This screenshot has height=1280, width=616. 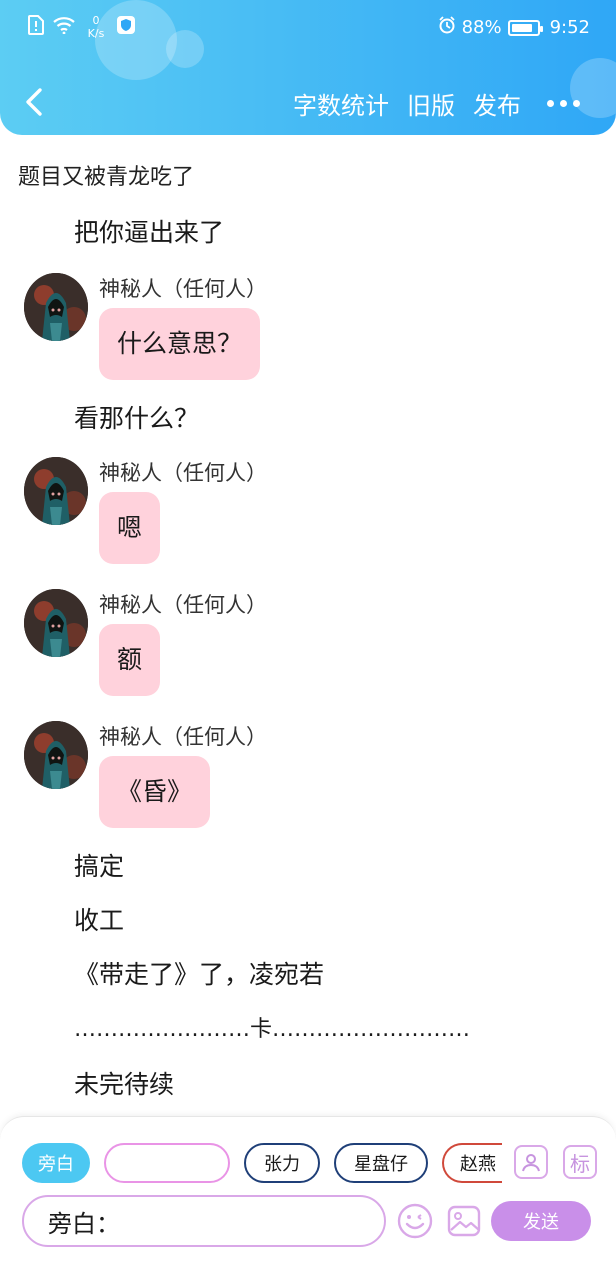 I want to click on role-chip-narrator: 旁白, so click(x=56, y=1163).